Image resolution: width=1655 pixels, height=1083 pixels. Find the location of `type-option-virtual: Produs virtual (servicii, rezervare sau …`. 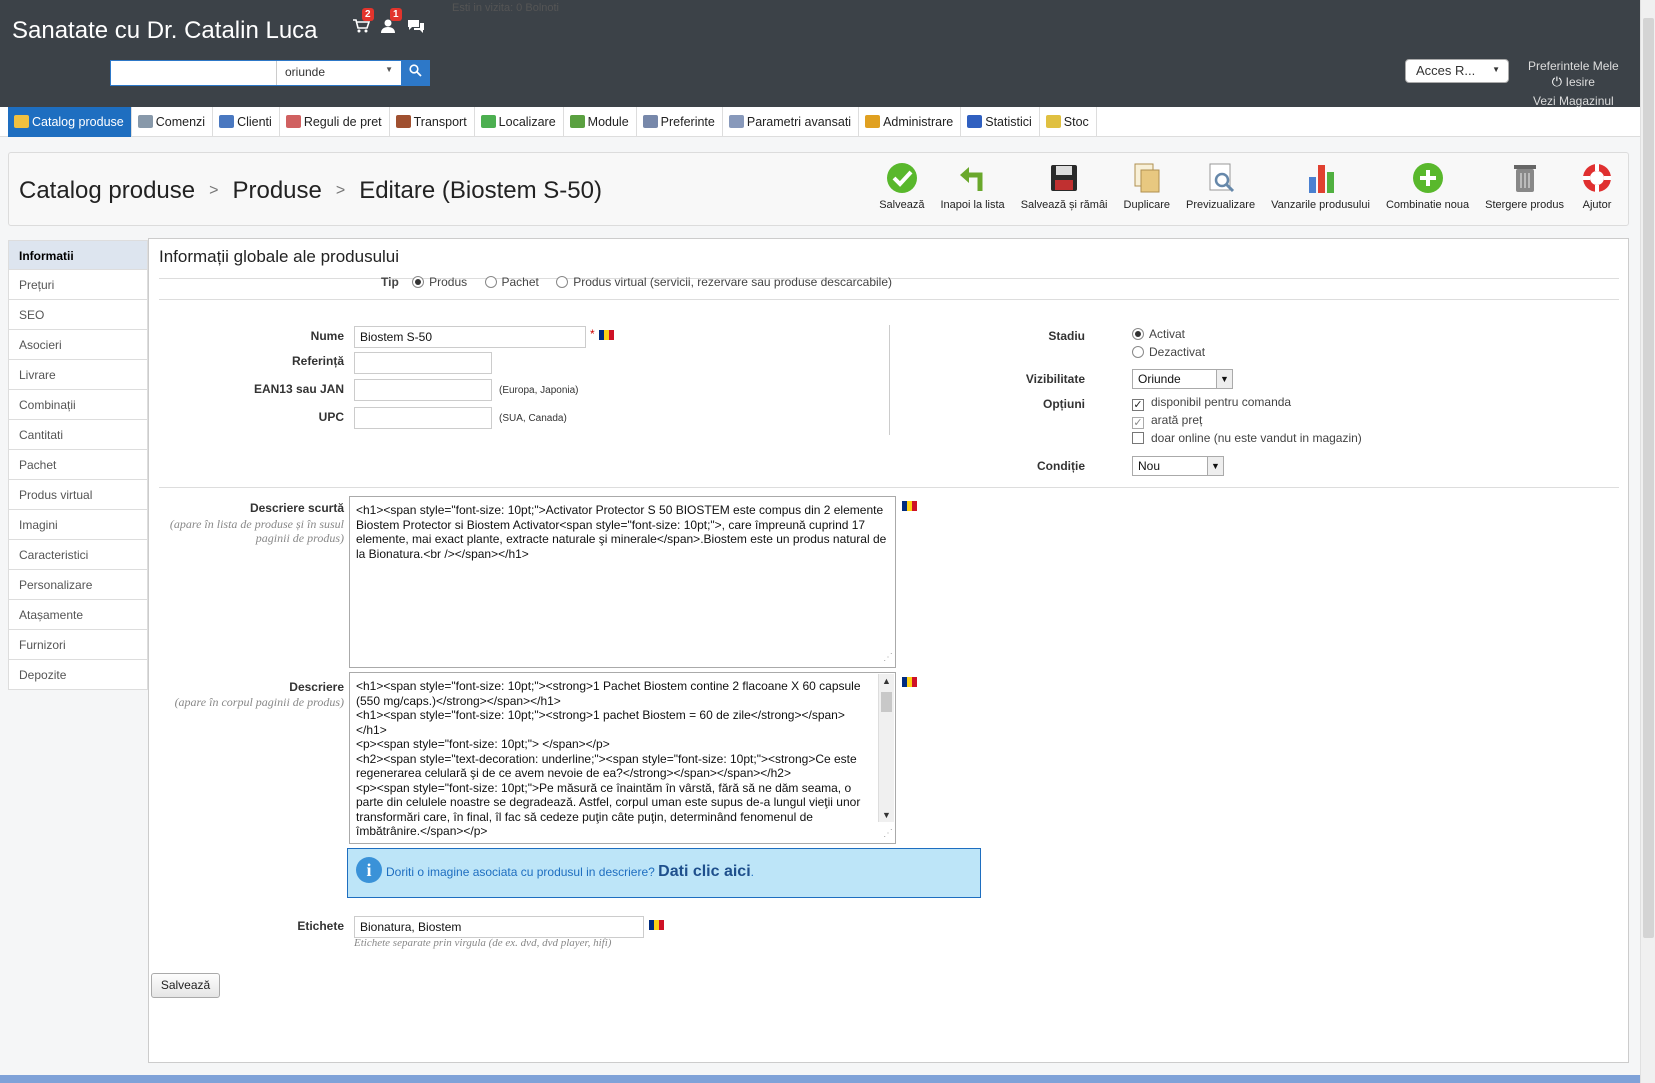

type-option-virtual: Produs virtual (servicii, rezervare sau … is located at coordinates (724, 282).